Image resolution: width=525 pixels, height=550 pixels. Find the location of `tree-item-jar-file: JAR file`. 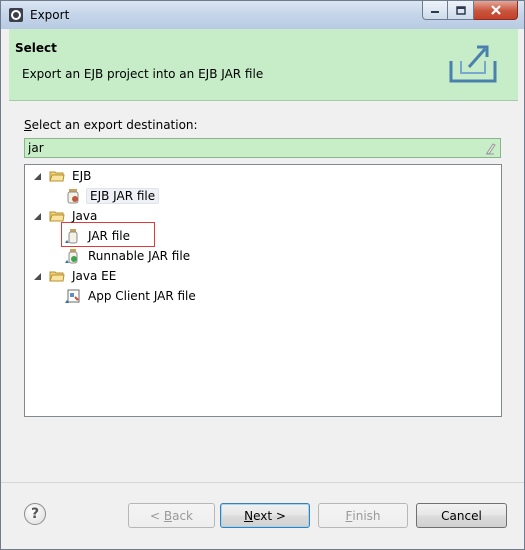

tree-item-jar-file: JAR file is located at coordinates (98, 236).